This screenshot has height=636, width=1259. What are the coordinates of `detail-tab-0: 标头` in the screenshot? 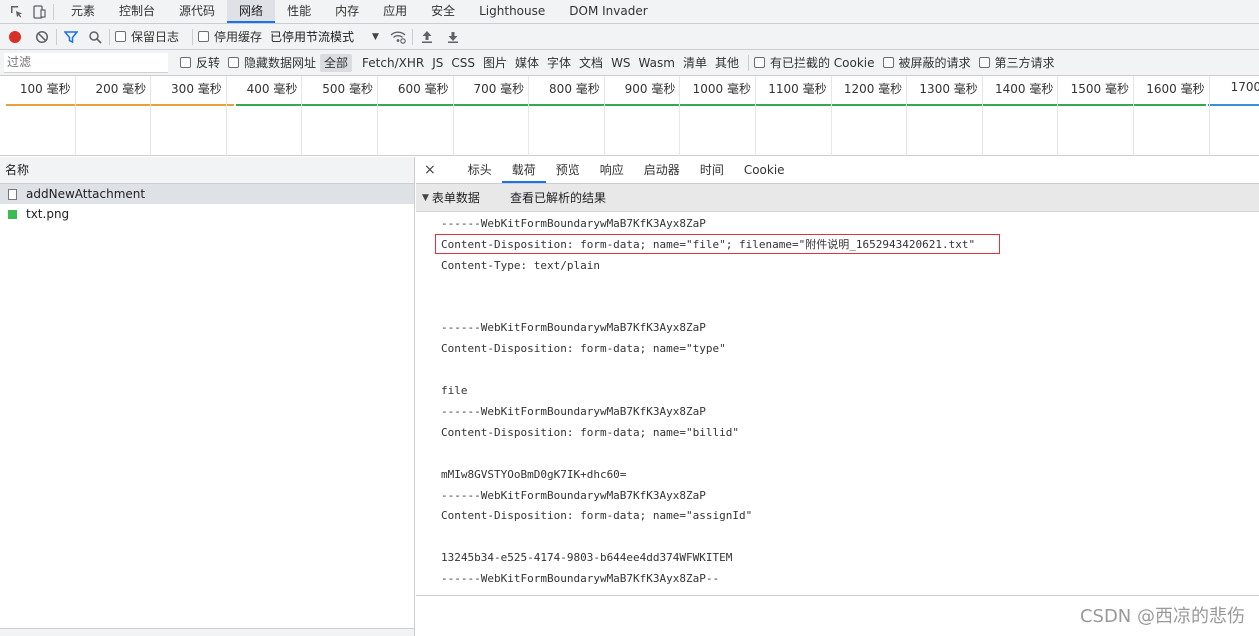 It's located at (480, 170).